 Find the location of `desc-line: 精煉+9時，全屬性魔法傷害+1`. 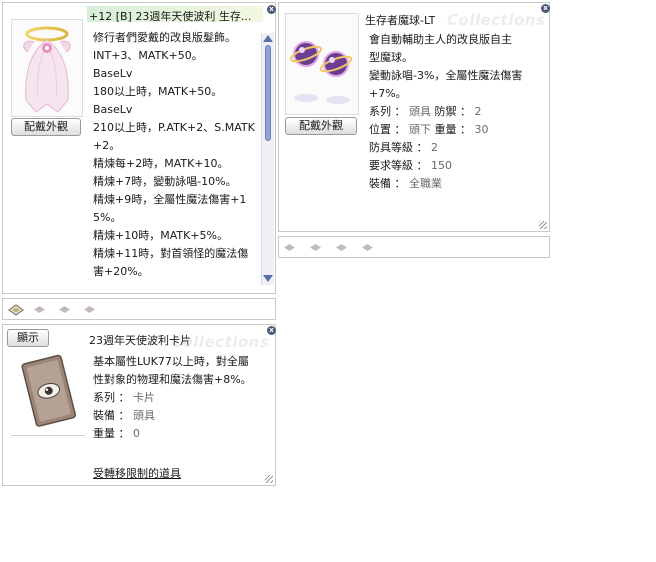

desc-line: 精煉+9時，全屬性魔法傷害+1 is located at coordinates (170, 199).